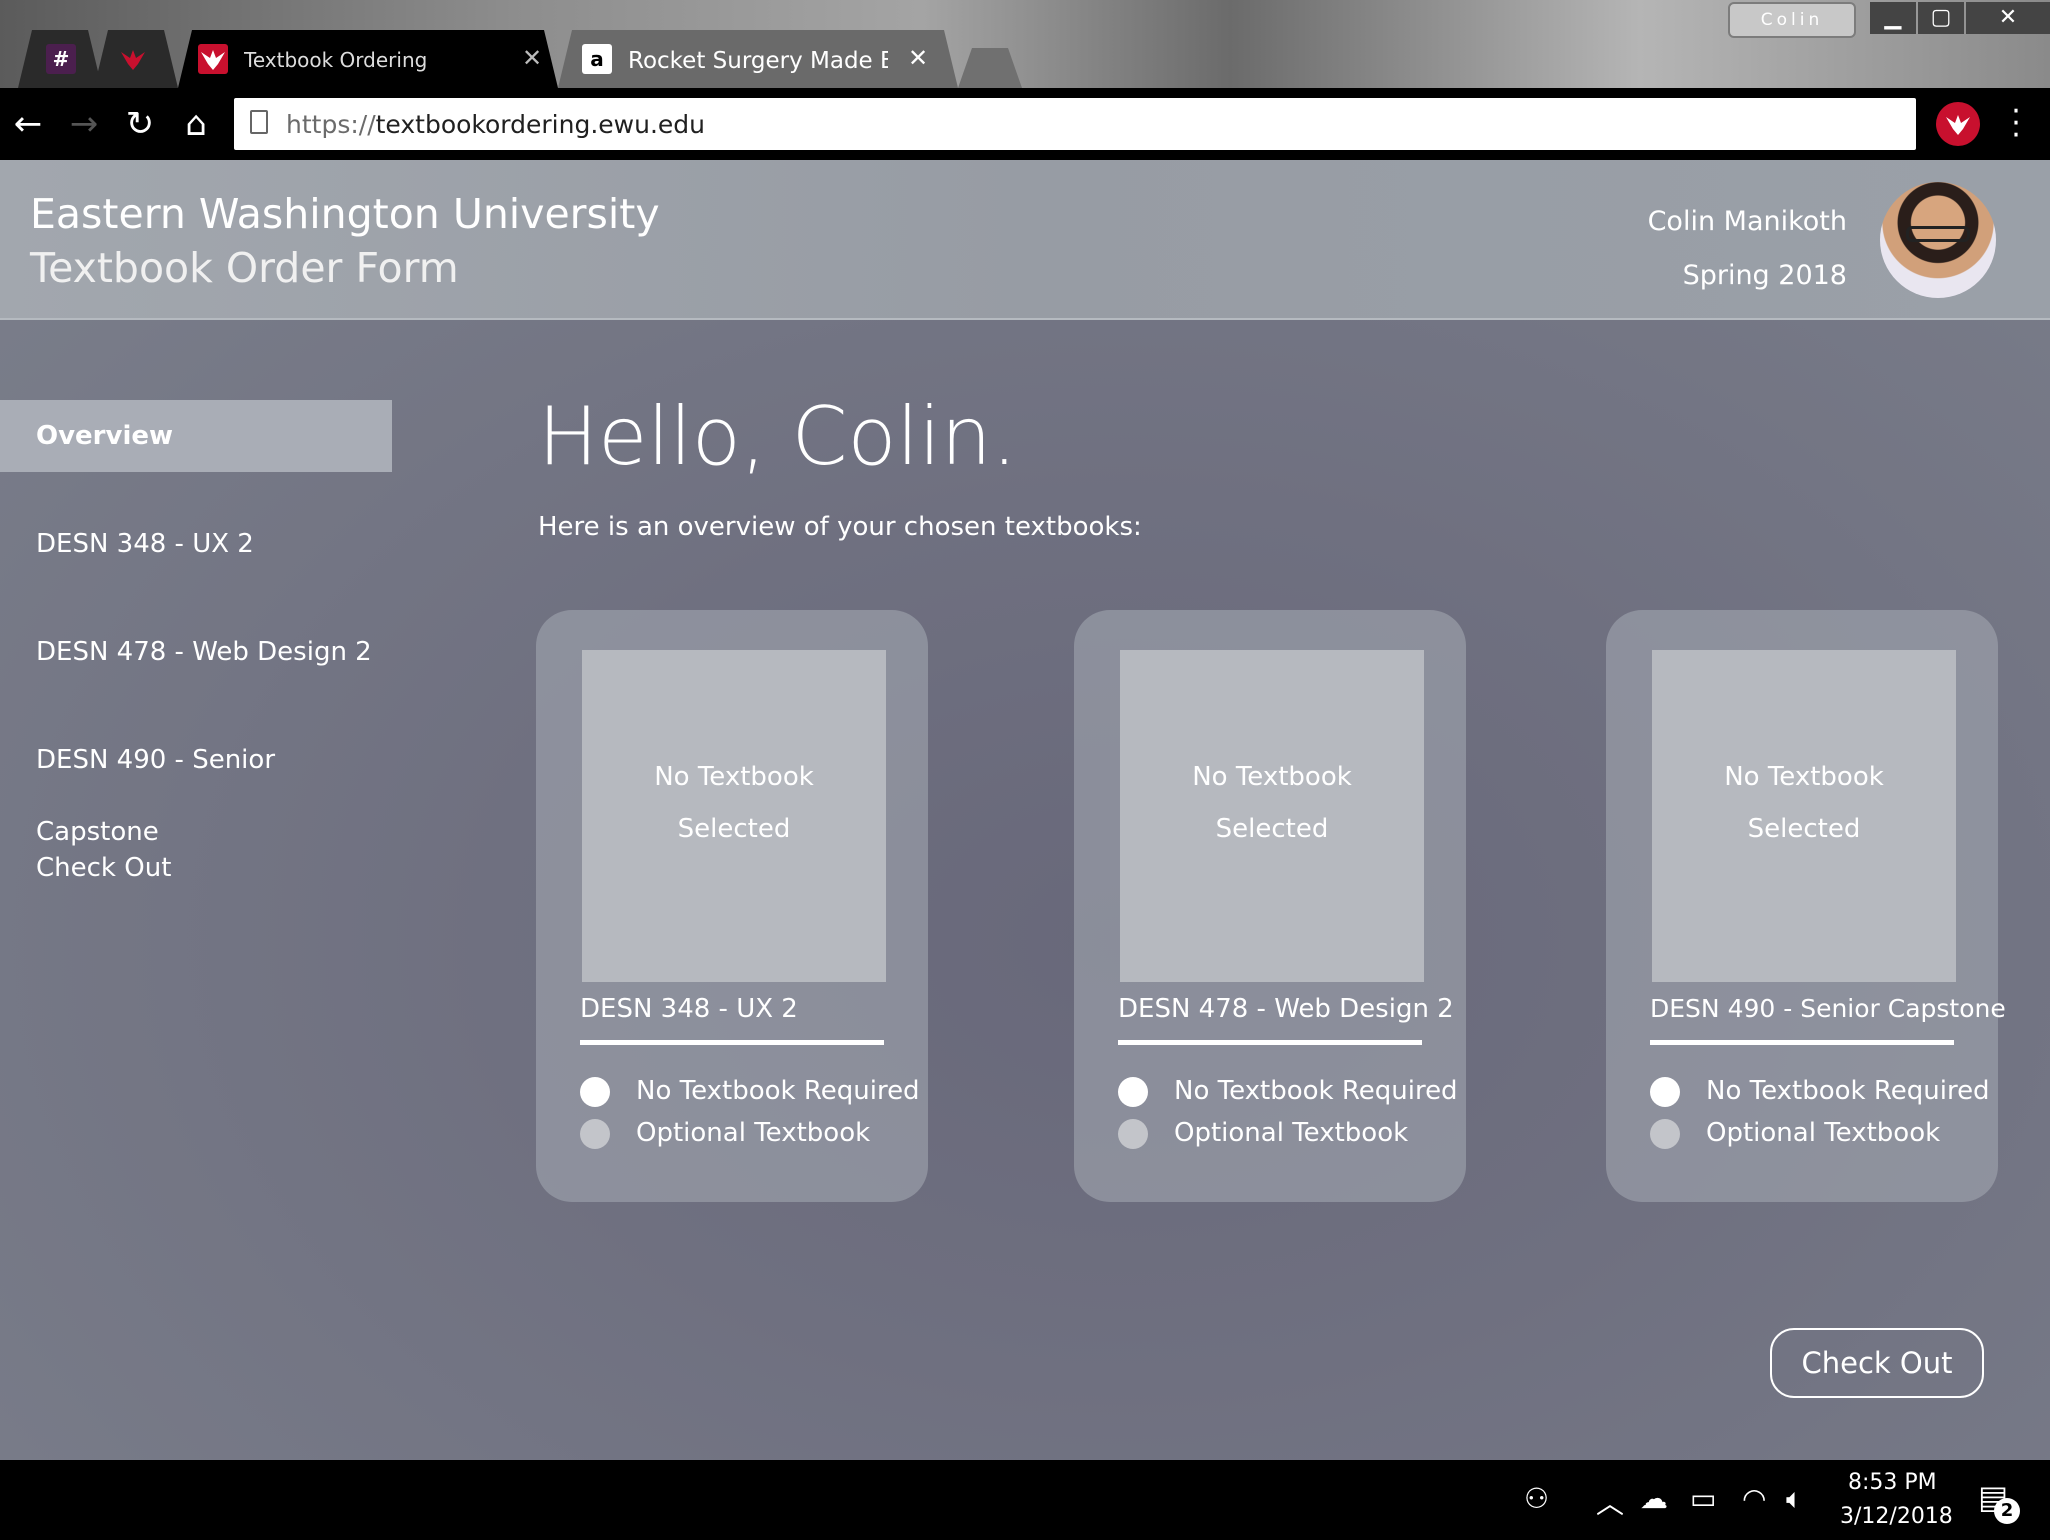  Describe the element at coordinates (196, 868) in the screenshot. I see `sidebar-item-check-out: Check Out` at that location.